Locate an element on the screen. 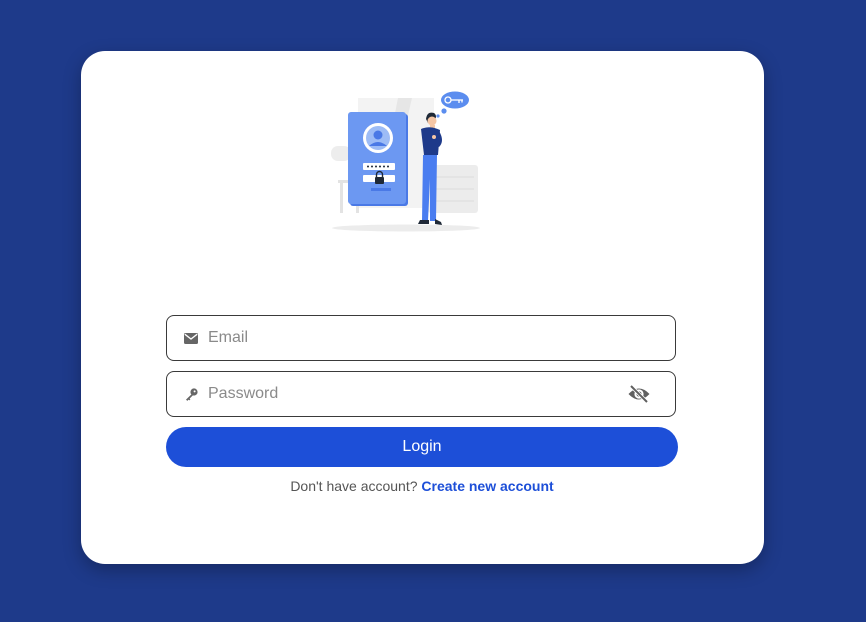 The image size is (866, 622). password-input is located at coordinates (417, 394).